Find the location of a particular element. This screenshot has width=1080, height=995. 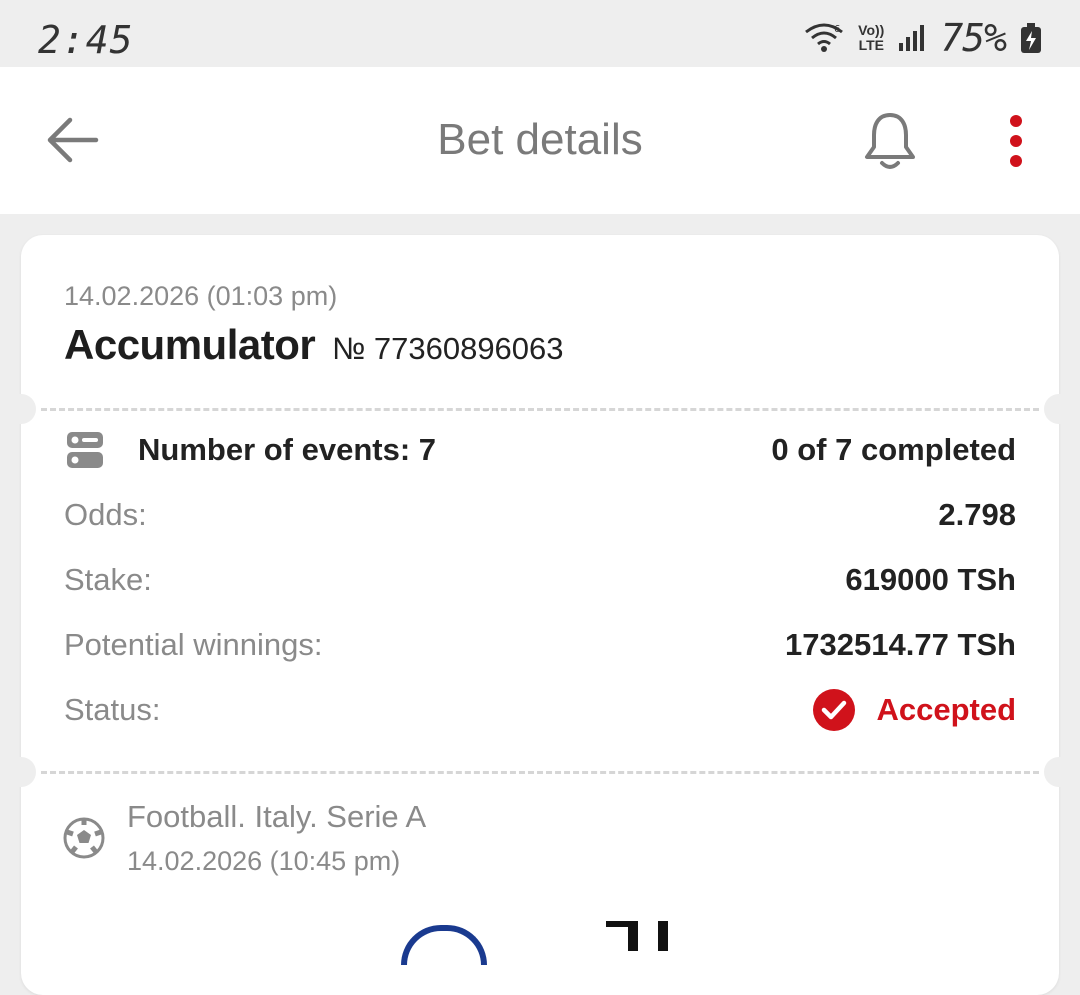

status-value: Accepted is located at coordinates (946, 709).